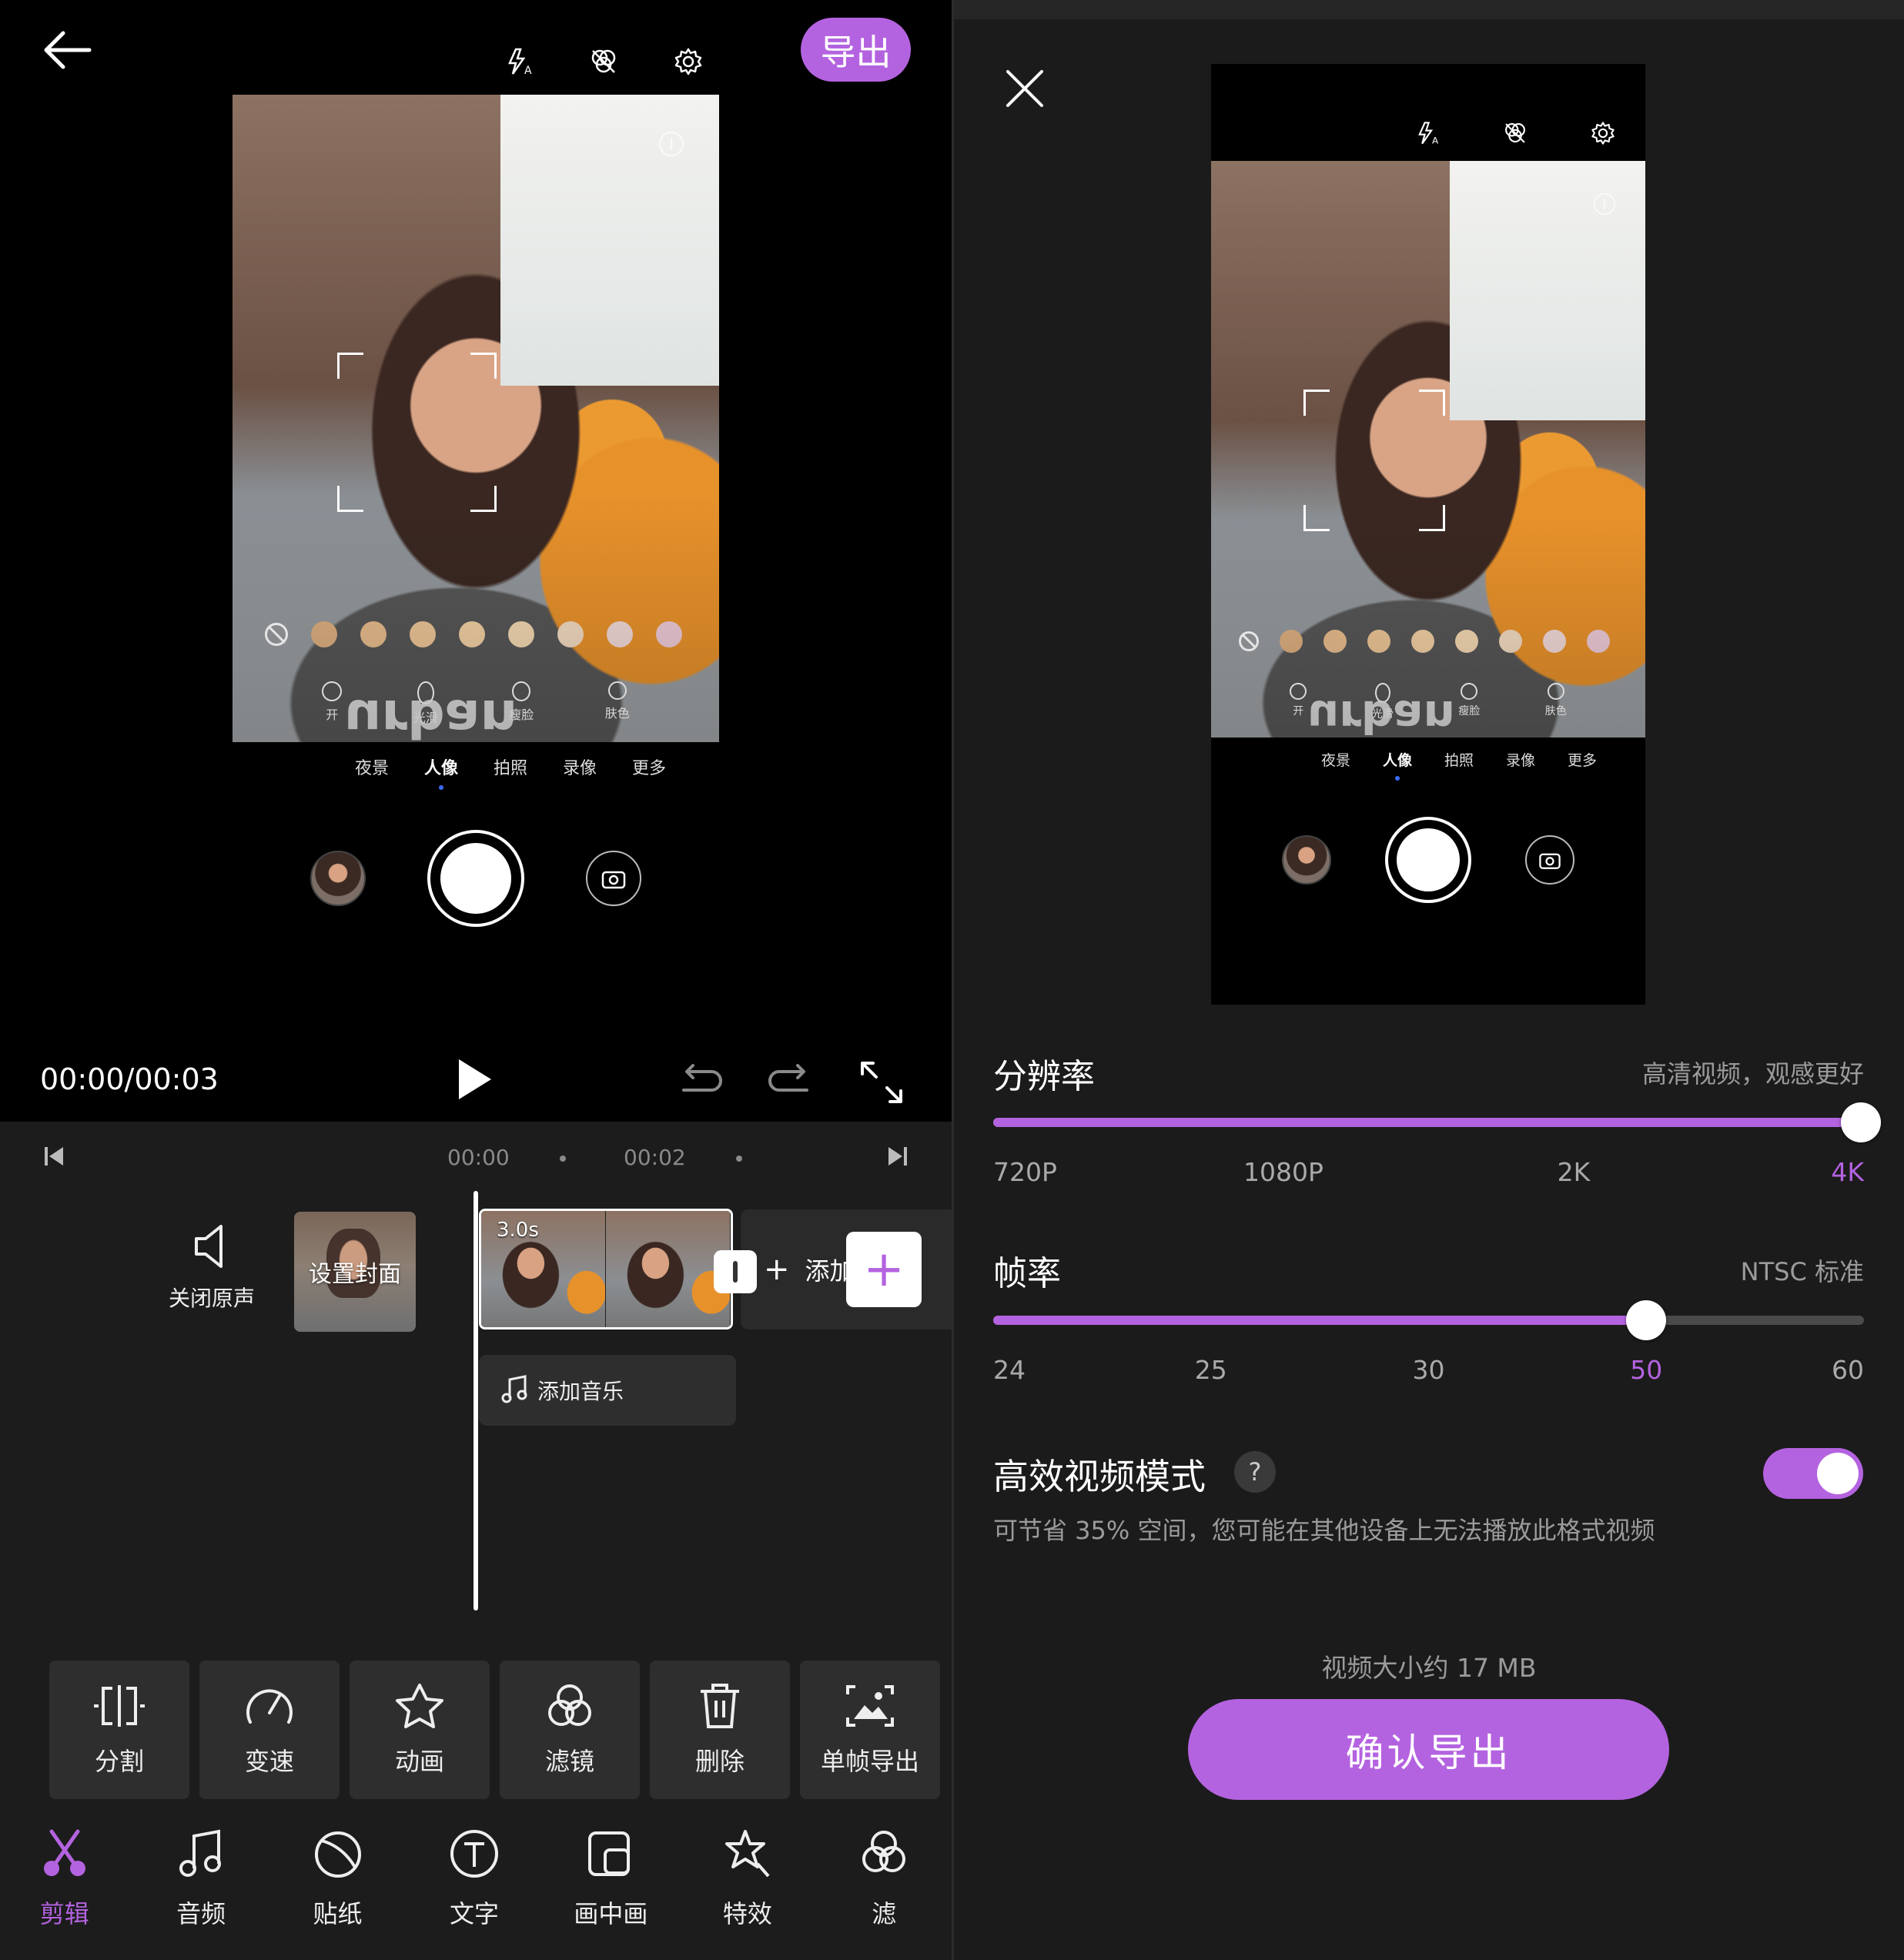 The image size is (1904, 1960). What do you see at coordinates (69, 50) in the screenshot?
I see `back-arrow-icon` at bounding box center [69, 50].